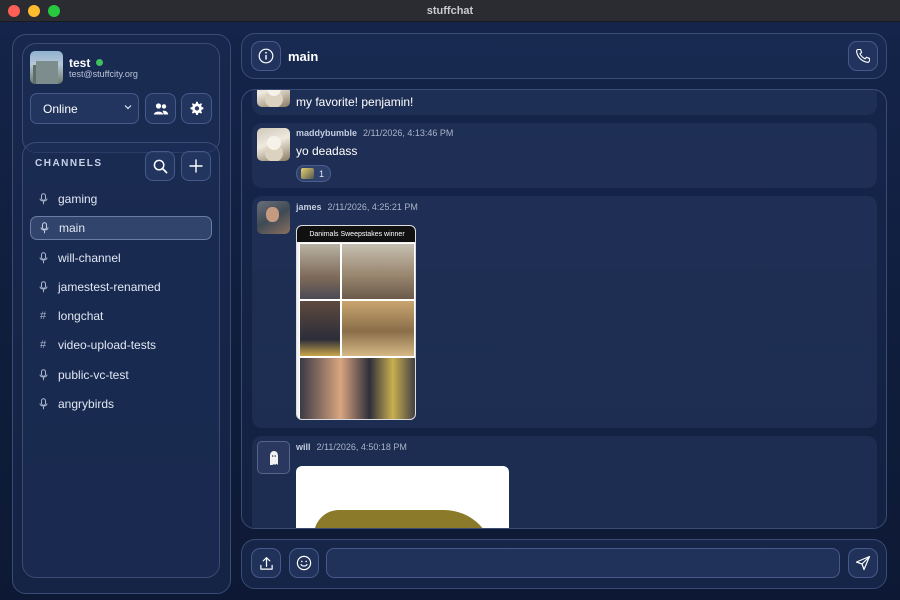 The image size is (900, 600). I want to click on search-icon, so click(160, 166).